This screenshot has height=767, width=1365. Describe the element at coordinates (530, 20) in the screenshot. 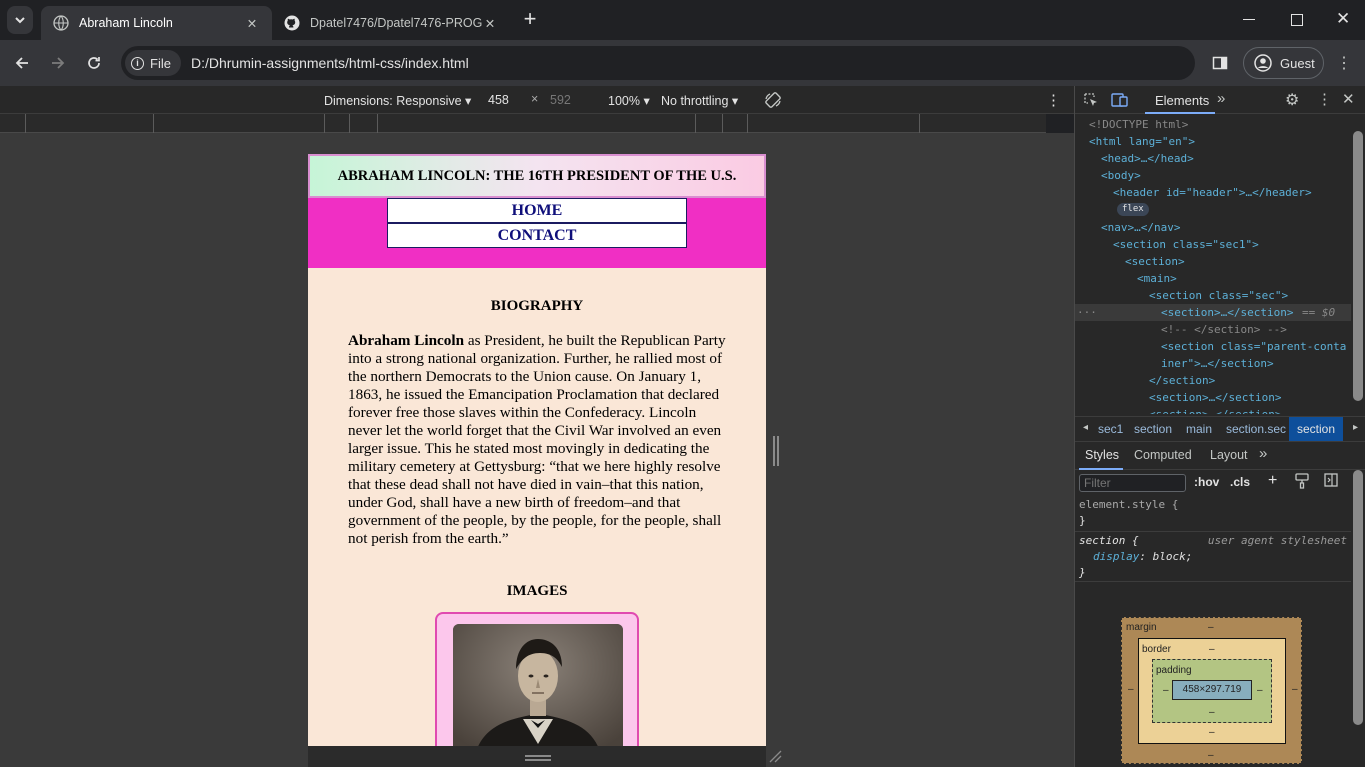

I see `new-tab-button: +` at that location.